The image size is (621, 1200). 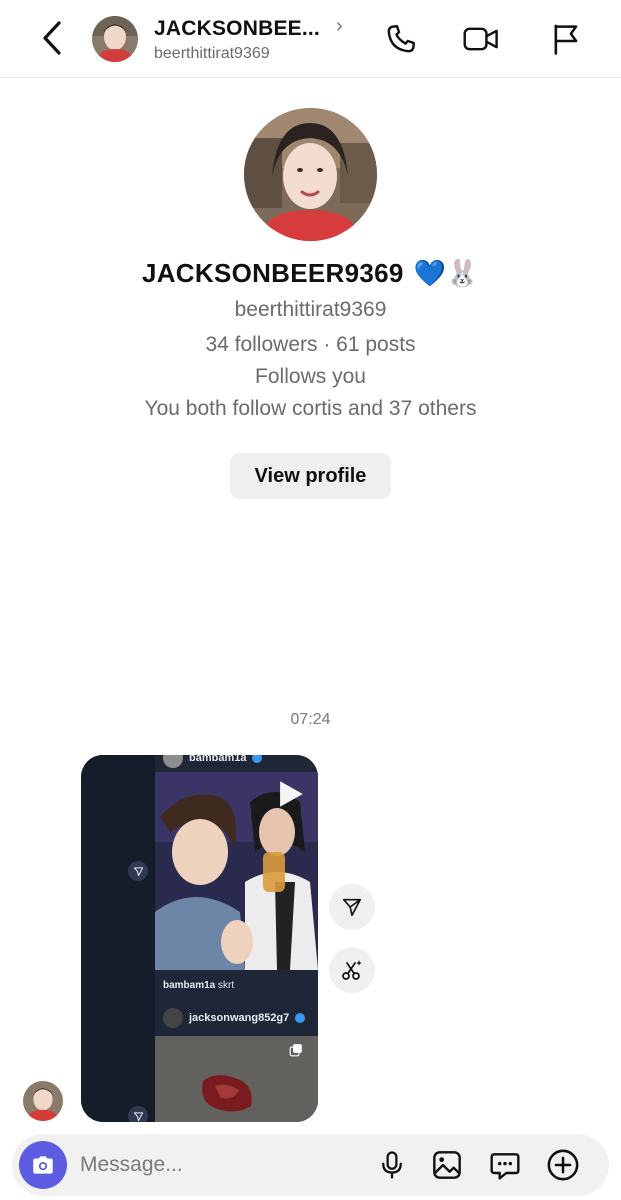 I want to click on header-avatar, so click(x=115, y=39).